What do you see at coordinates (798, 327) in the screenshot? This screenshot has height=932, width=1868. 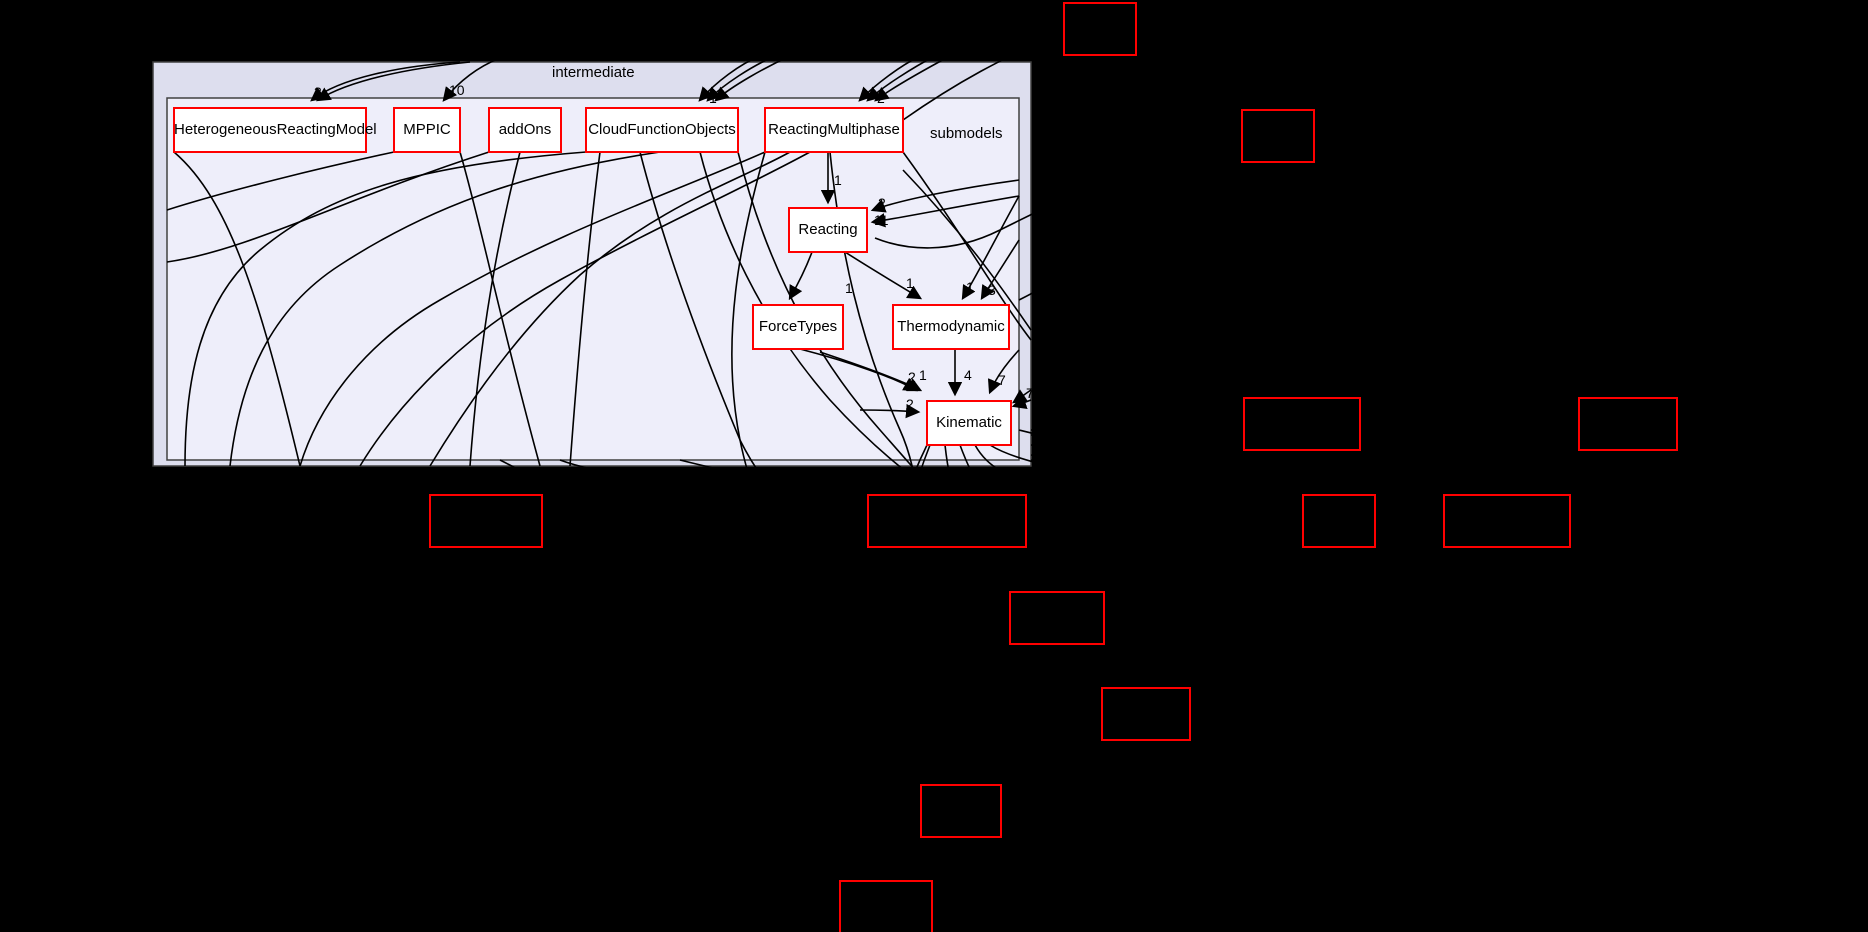 I see `node-forcetypes` at bounding box center [798, 327].